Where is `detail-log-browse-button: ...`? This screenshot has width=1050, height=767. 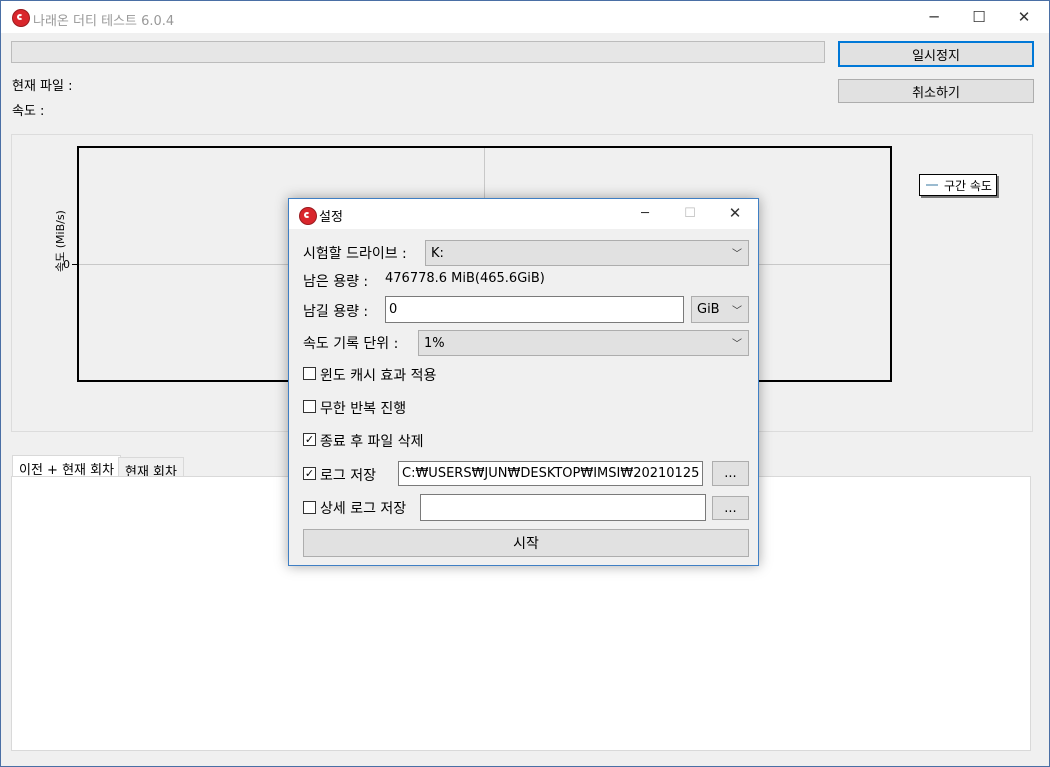
detail-log-browse-button: ... is located at coordinates (730, 508).